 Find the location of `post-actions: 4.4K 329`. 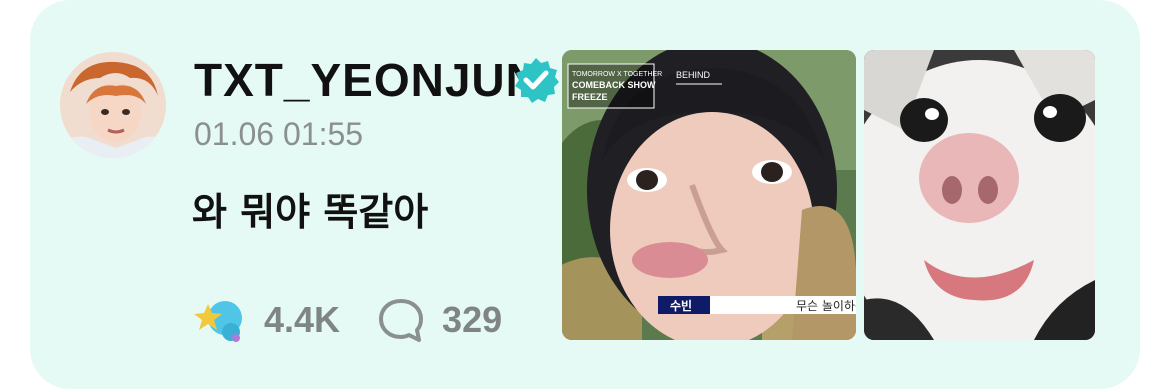

post-actions: 4.4K 329 is located at coordinates (347, 320).